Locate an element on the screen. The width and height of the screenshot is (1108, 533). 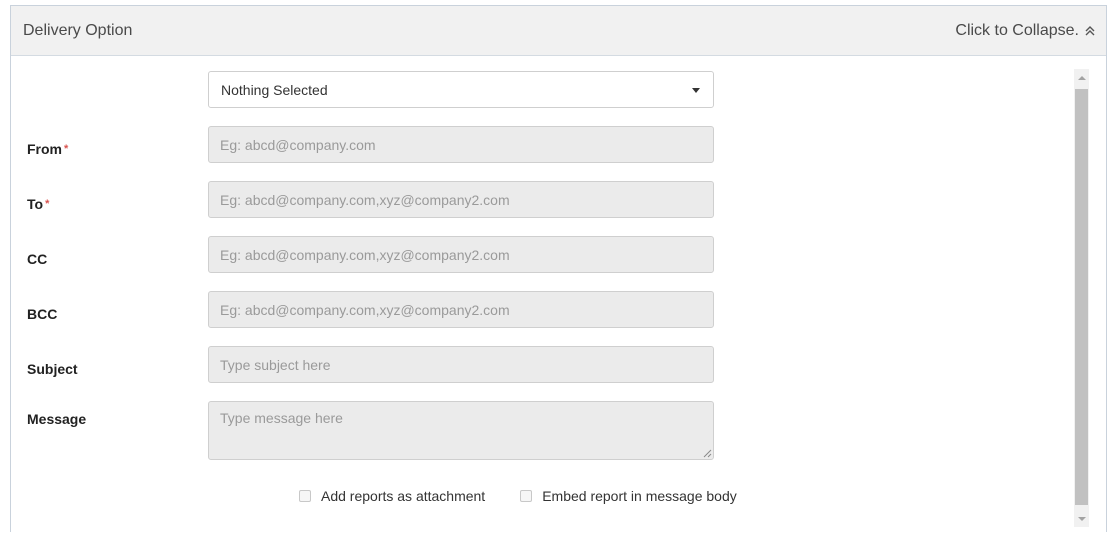
select-value: Nothing Selected is located at coordinates (274, 90).